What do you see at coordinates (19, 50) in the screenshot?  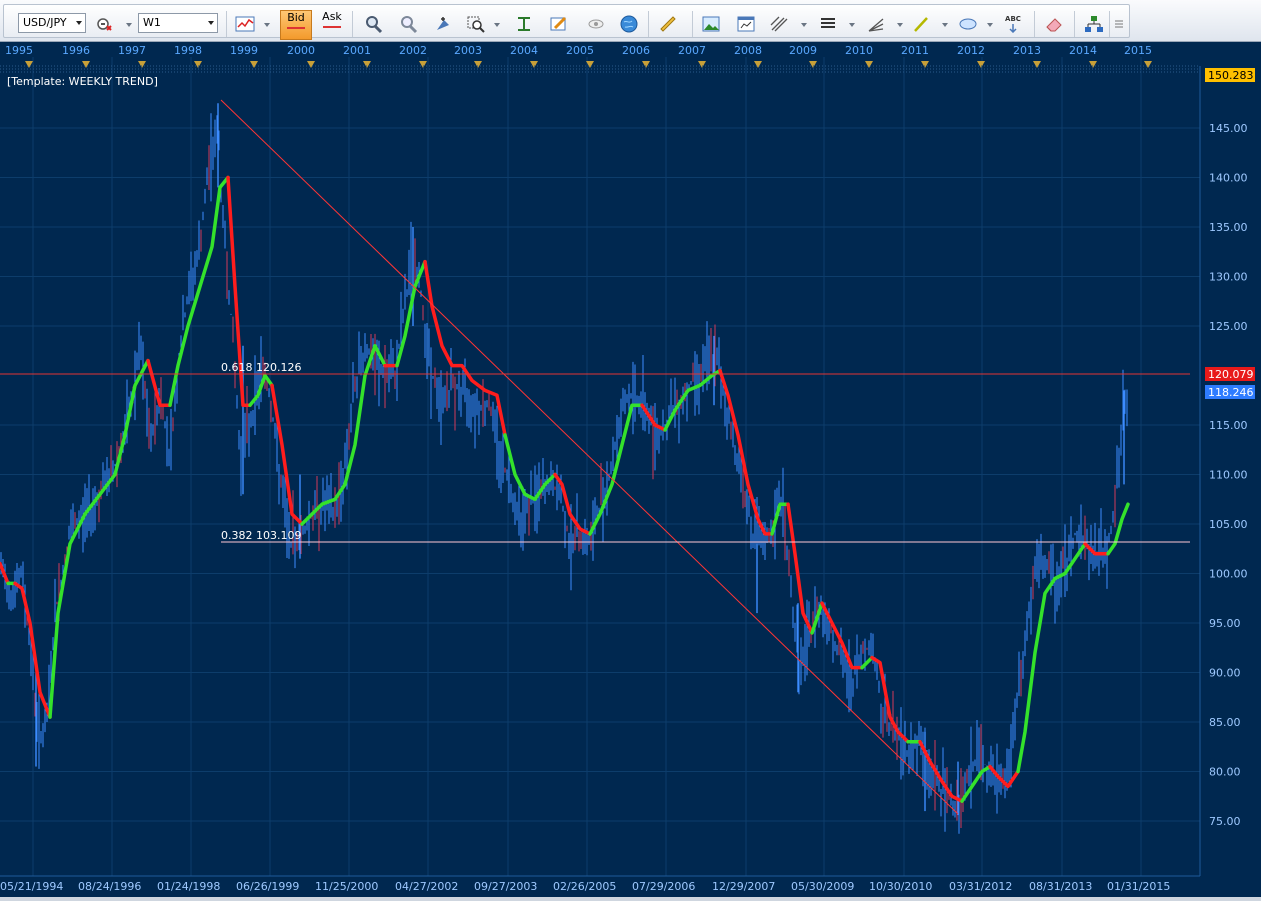 I see `year-label: 1995` at bounding box center [19, 50].